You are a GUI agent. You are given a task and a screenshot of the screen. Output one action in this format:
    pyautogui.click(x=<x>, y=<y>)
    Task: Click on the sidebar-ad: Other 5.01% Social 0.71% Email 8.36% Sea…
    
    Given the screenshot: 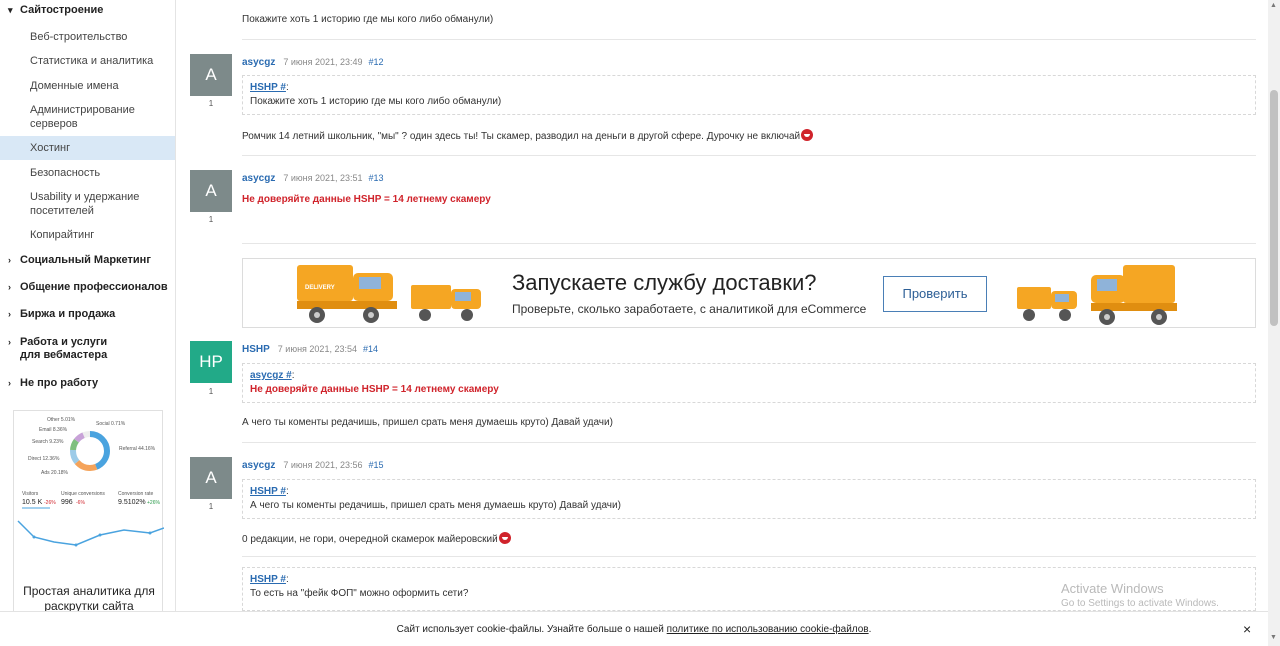 What is the action you would take?
    pyautogui.click(x=89, y=515)
    